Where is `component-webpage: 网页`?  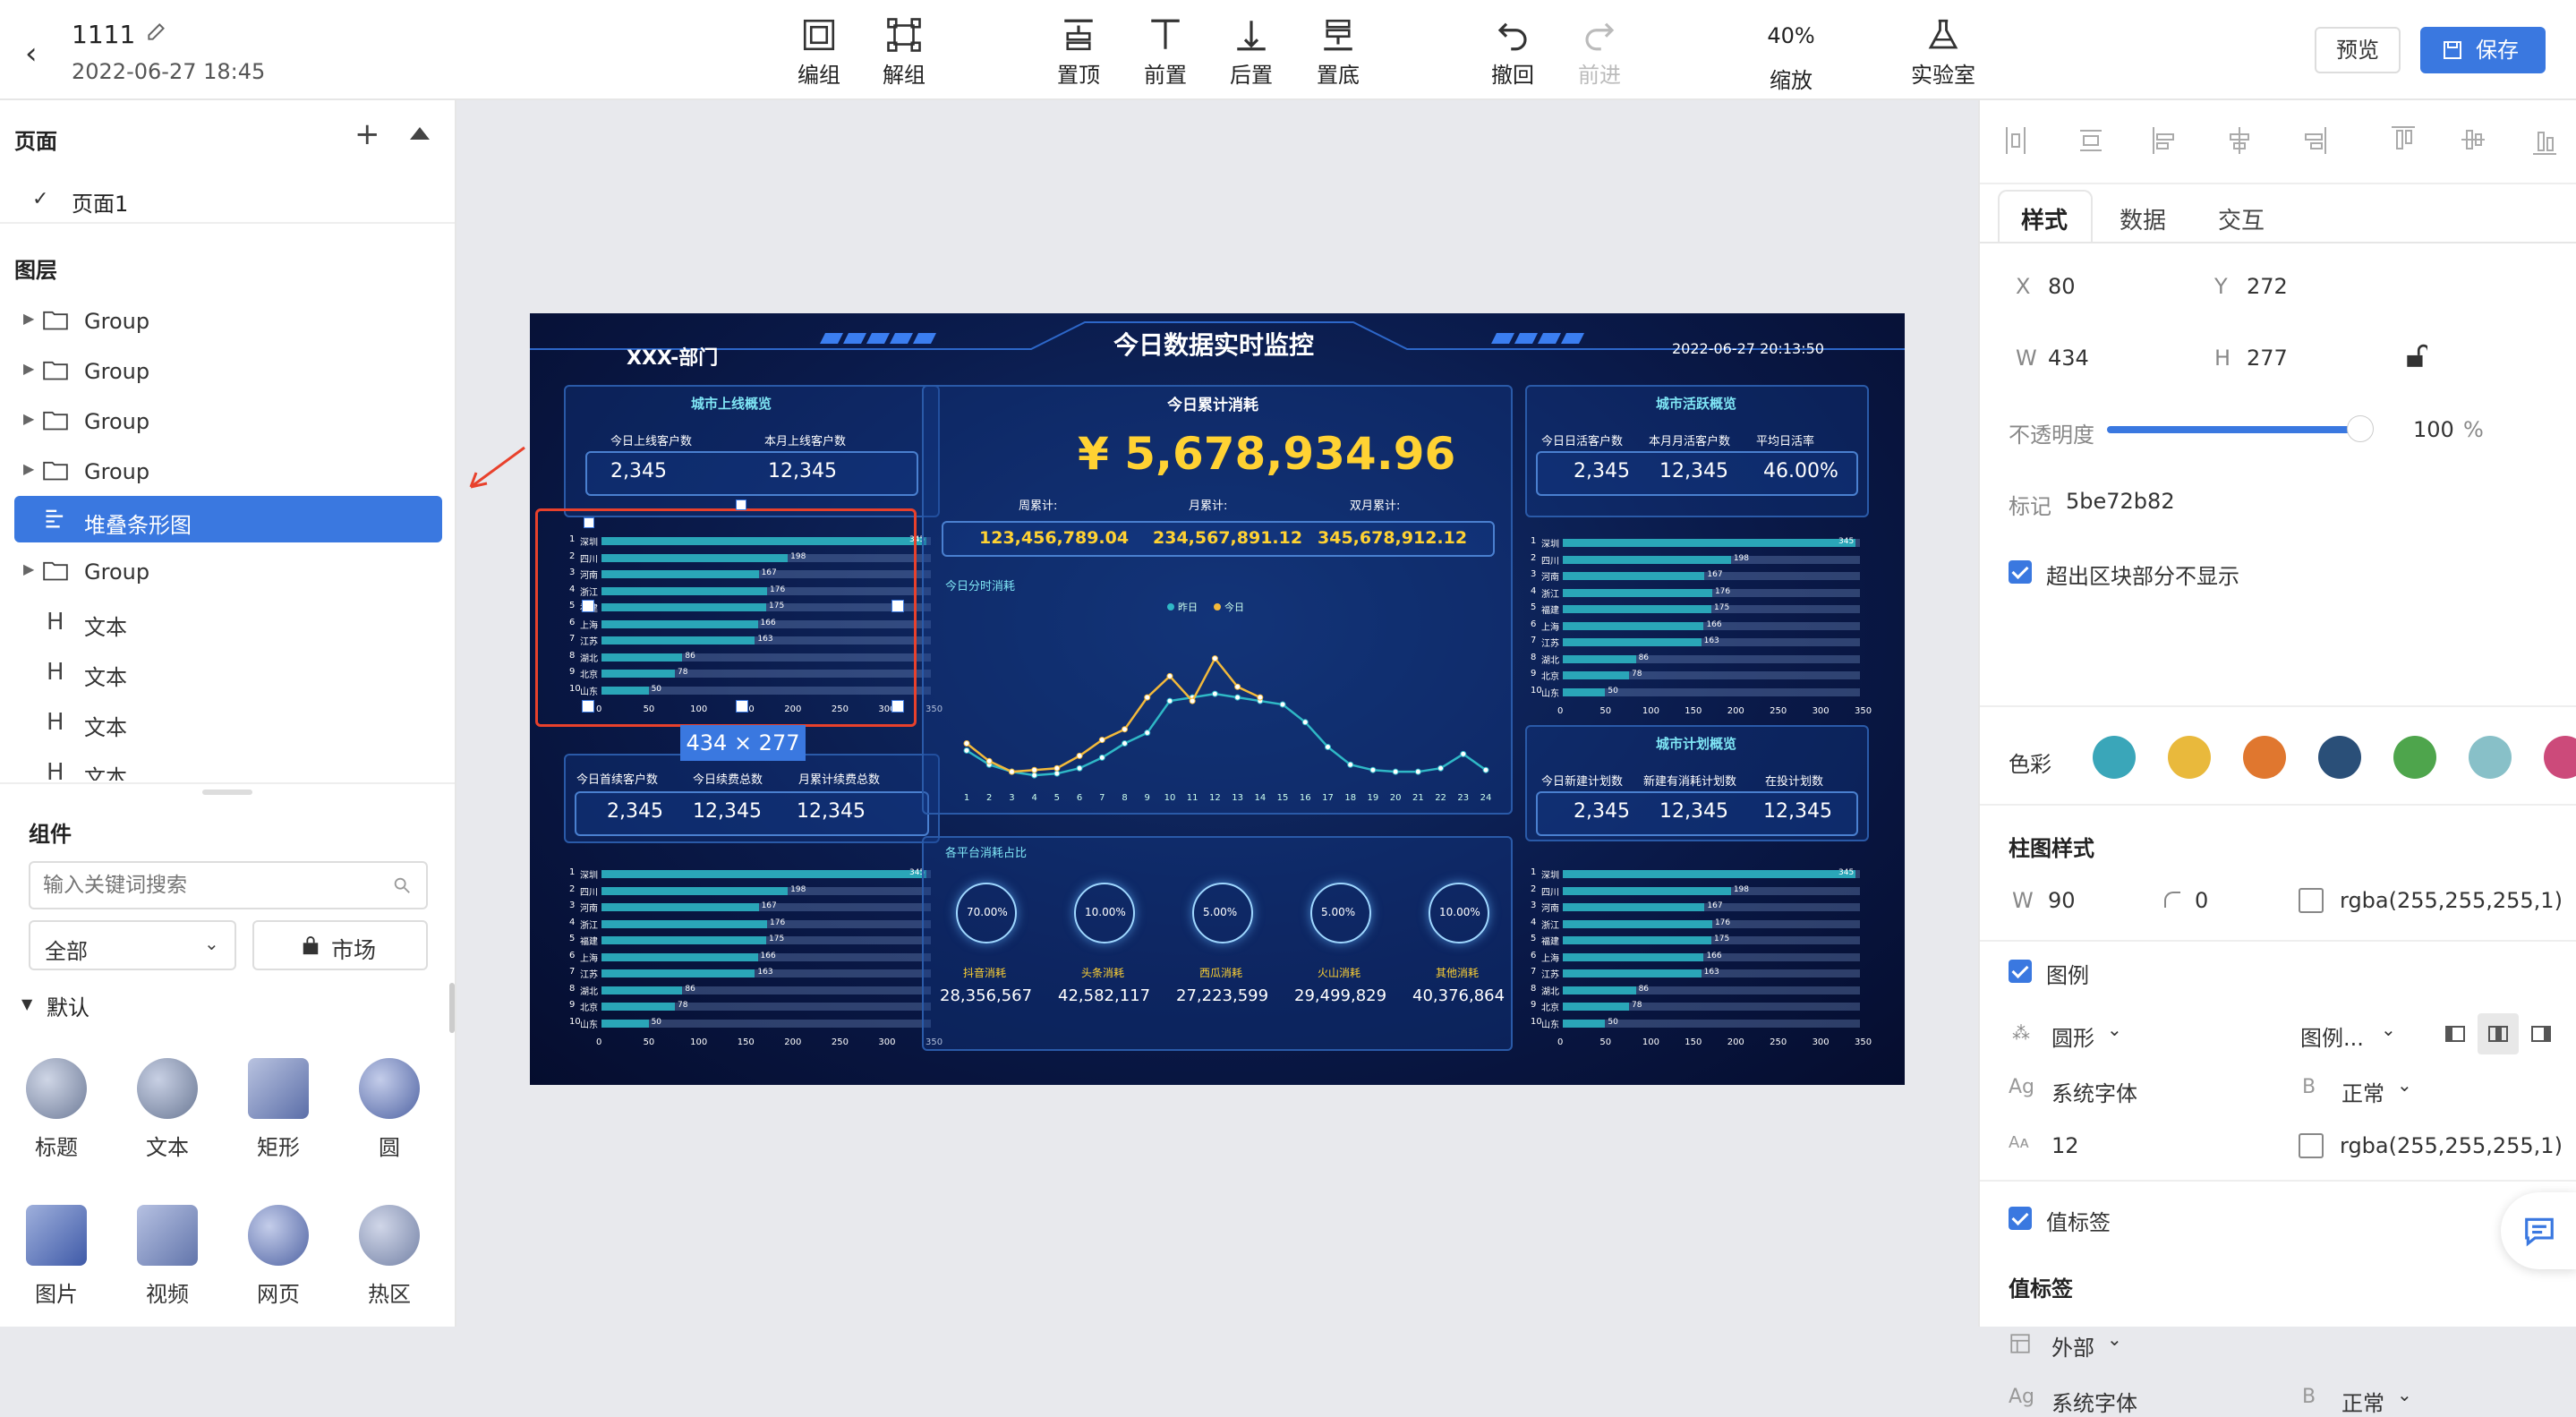
component-webpage: 网页 is located at coordinates (278, 1256).